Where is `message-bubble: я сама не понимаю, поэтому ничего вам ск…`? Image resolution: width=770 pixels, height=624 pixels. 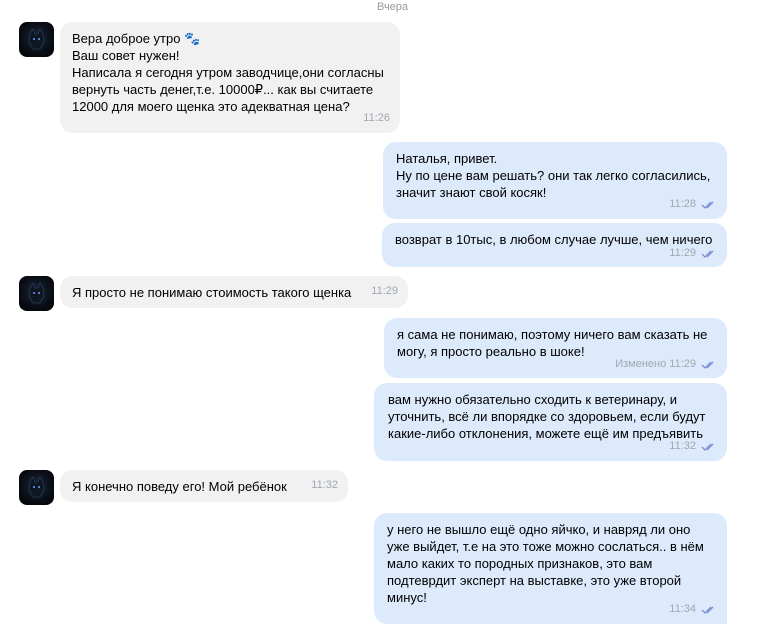
message-bubble: я сама не понимаю, поэтому ничего вам ск… is located at coordinates (555, 348).